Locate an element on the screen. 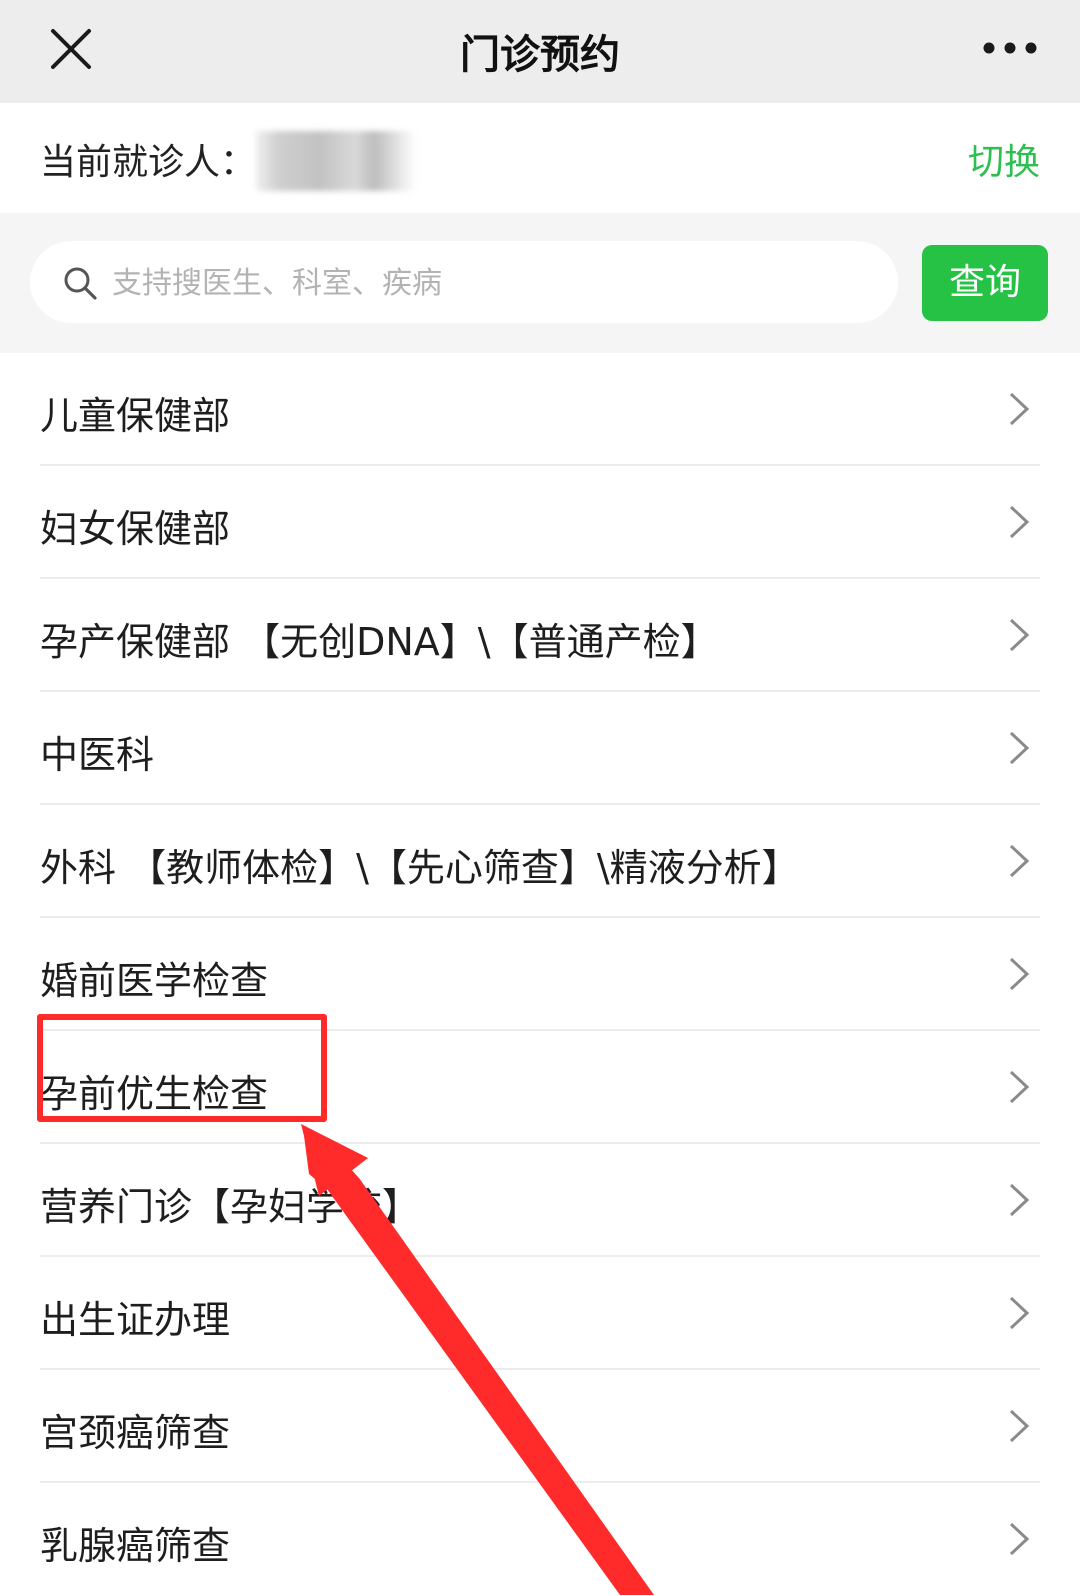 The height and width of the screenshot is (1596, 1080). department-name: 孕产保健部 【无创DNA】\【普通产检】 is located at coordinates (379, 642).